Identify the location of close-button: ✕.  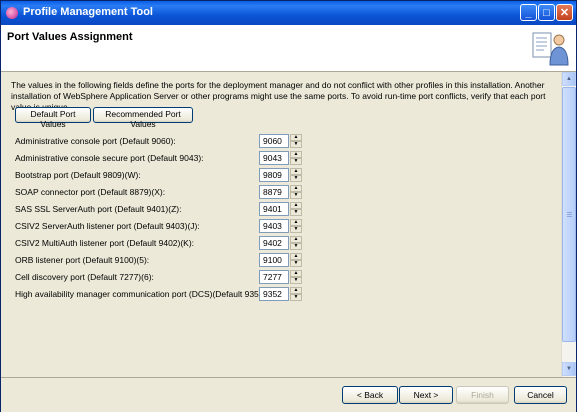
(564, 12).